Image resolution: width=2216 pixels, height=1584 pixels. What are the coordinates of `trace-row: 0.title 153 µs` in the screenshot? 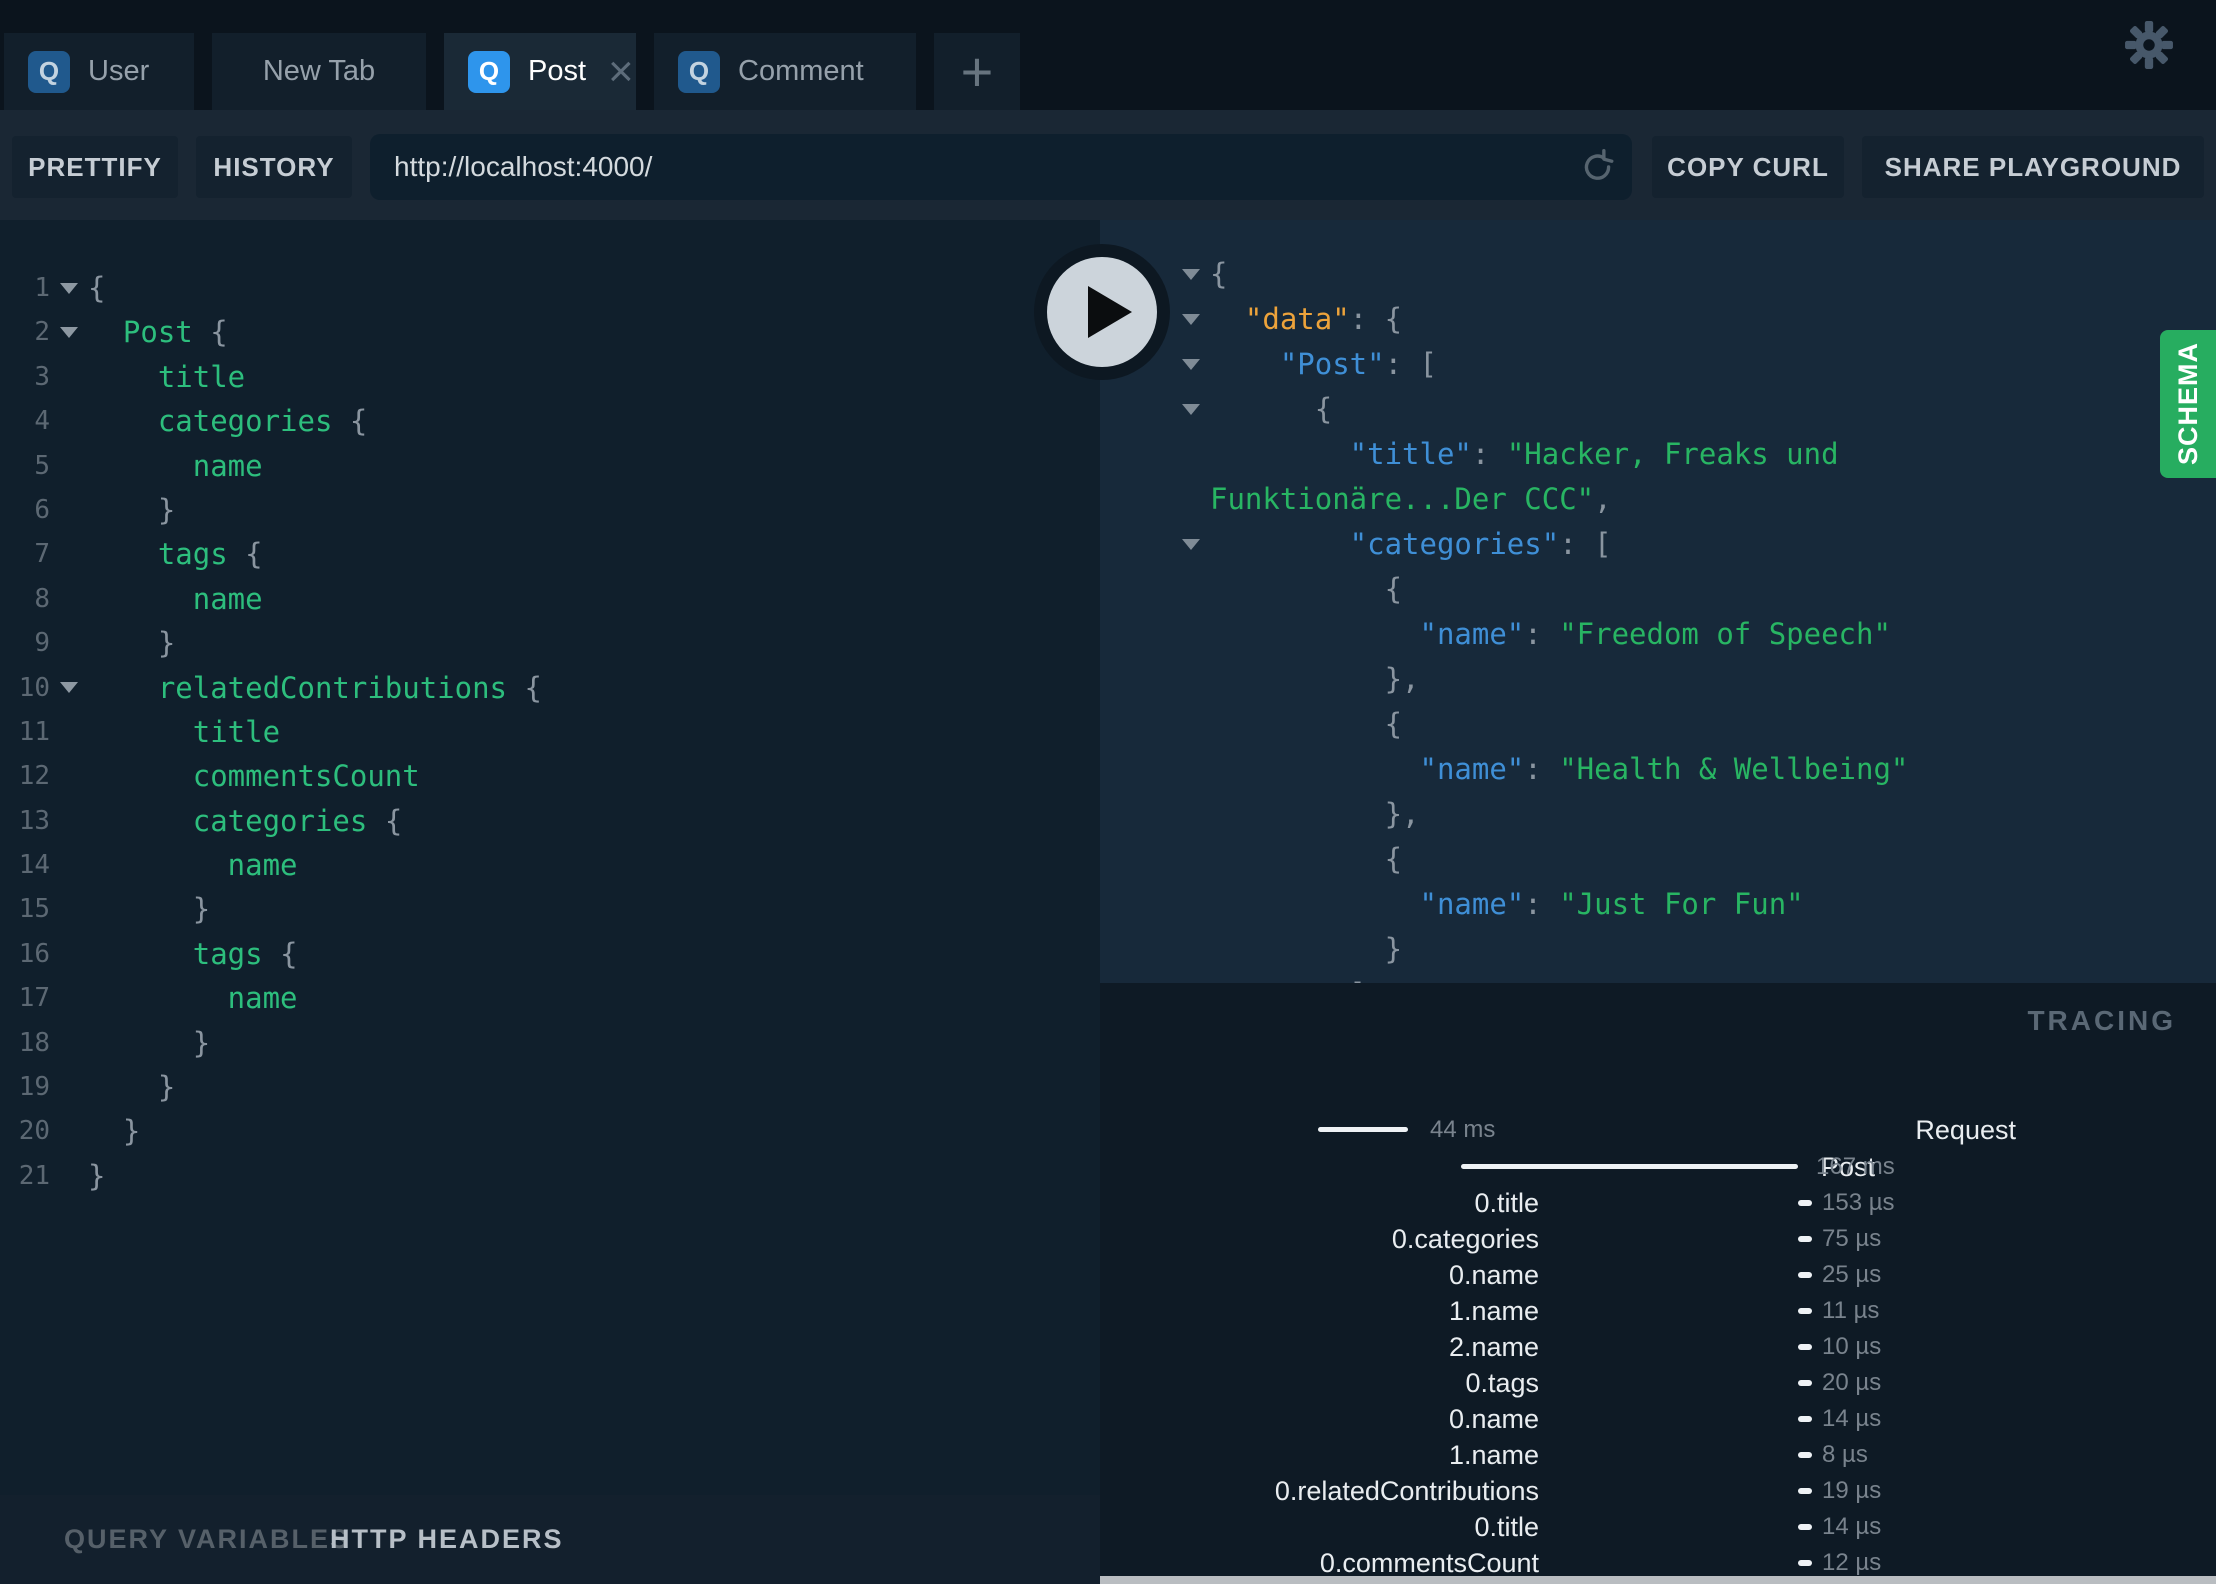 It's located at (1658, 1203).